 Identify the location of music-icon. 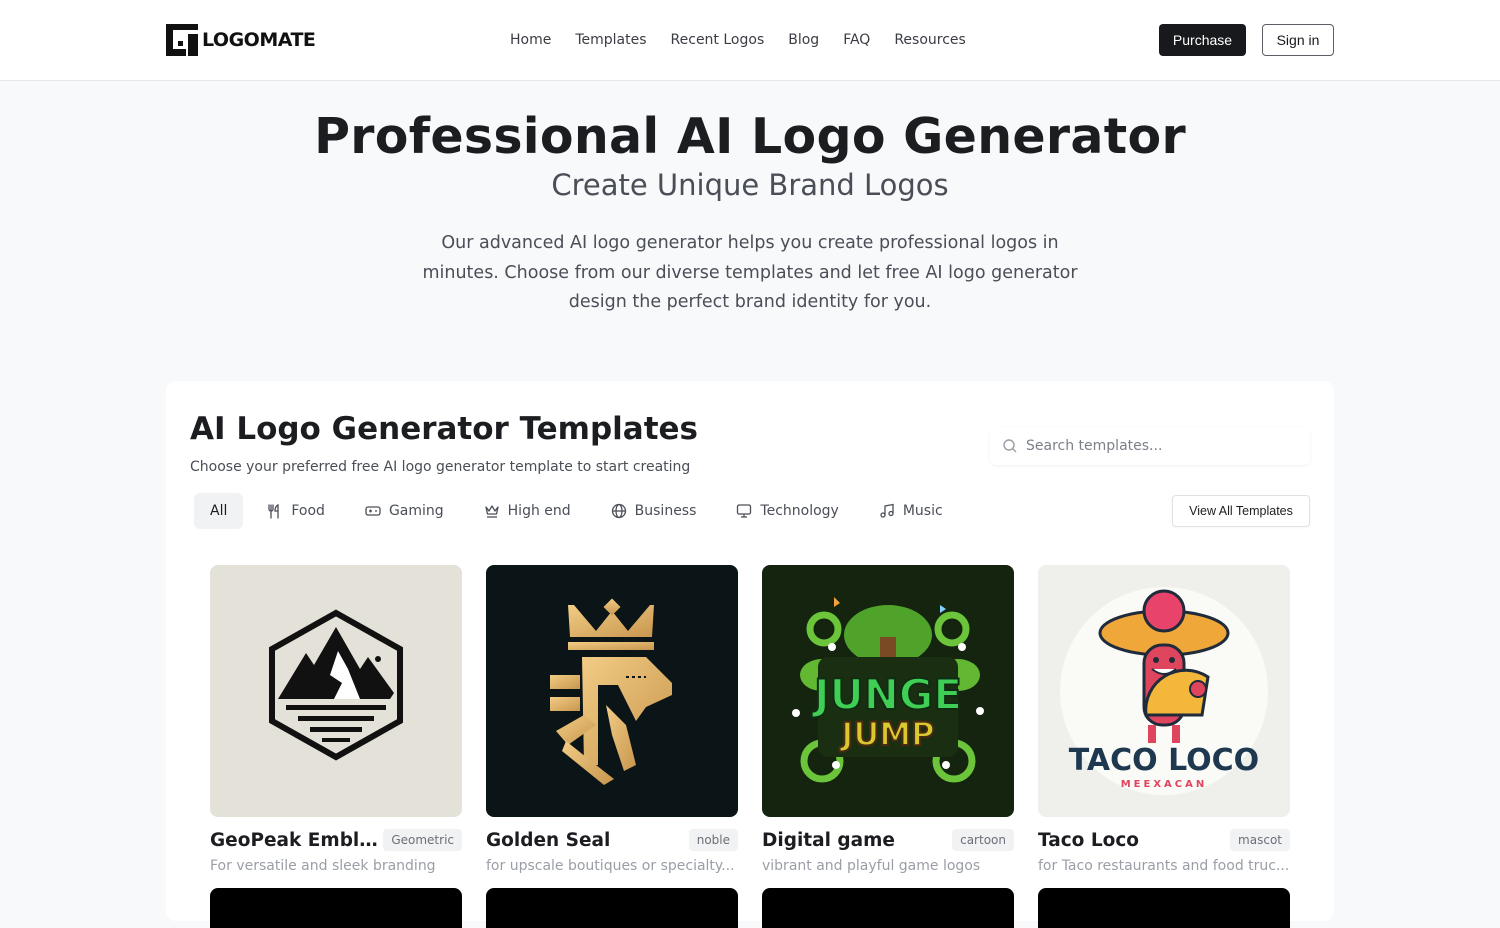
(887, 510).